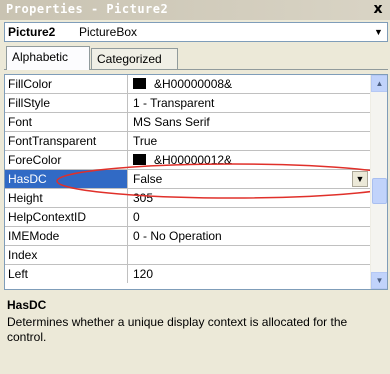  What do you see at coordinates (378, 32) in the screenshot?
I see `chevron-down-icon: ▼` at bounding box center [378, 32].